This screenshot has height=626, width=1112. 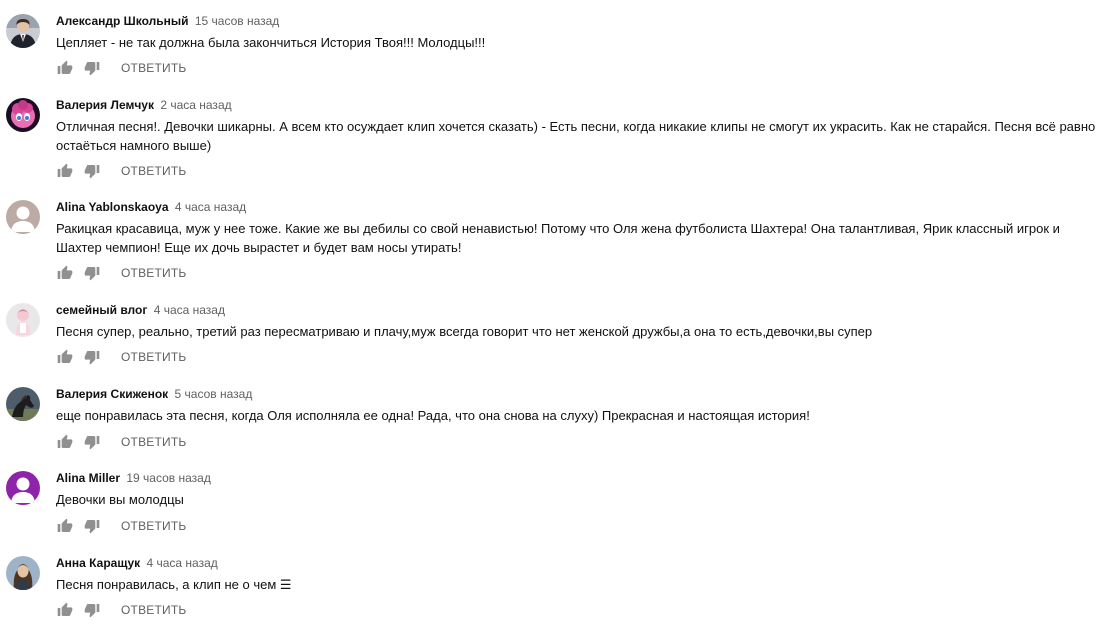 I want to click on purple-letter-avatar-icon, so click(x=23, y=488).